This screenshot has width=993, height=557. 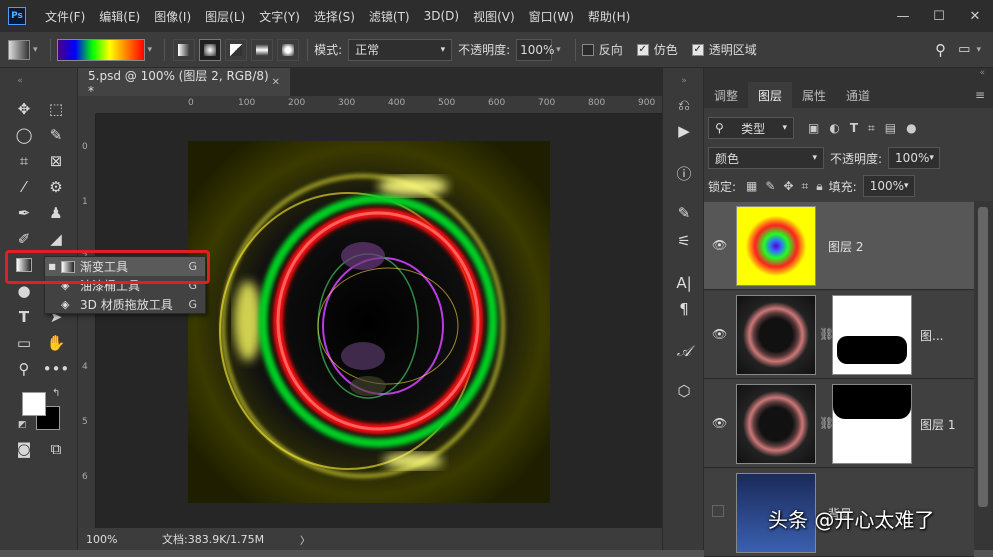 I want to click on minimize-button: —, so click(x=903, y=16).